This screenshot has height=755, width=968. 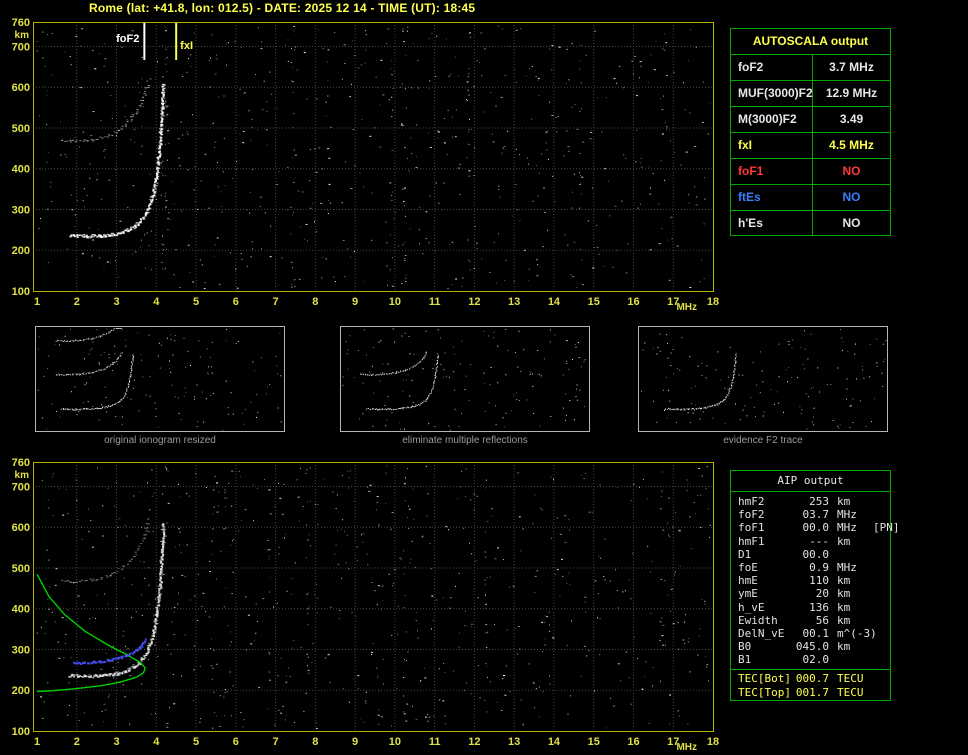 What do you see at coordinates (713, 302) in the screenshot?
I see `x-tick-label: 18` at bounding box center [713, 302].